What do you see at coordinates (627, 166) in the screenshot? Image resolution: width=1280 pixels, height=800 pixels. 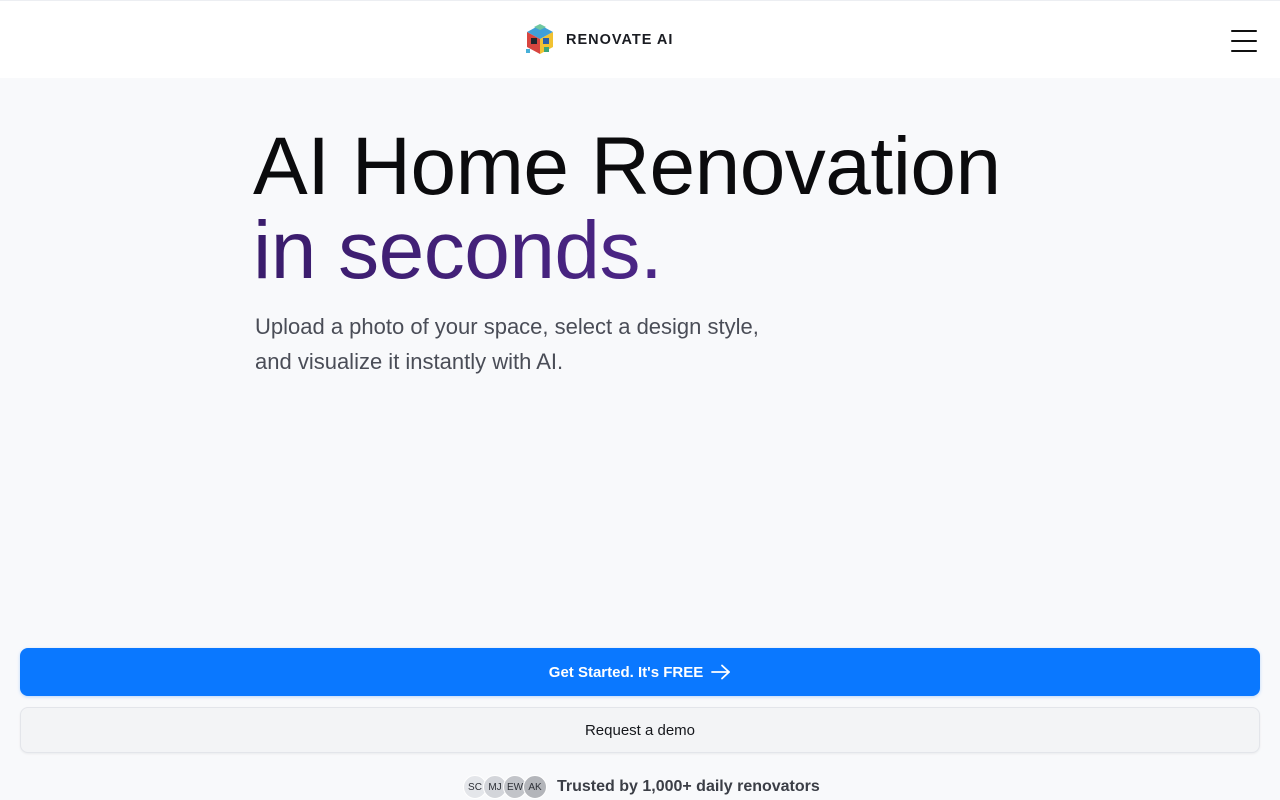 I see `hero-title-line1: AI Home Renovation` at bounding box center [627, 166].